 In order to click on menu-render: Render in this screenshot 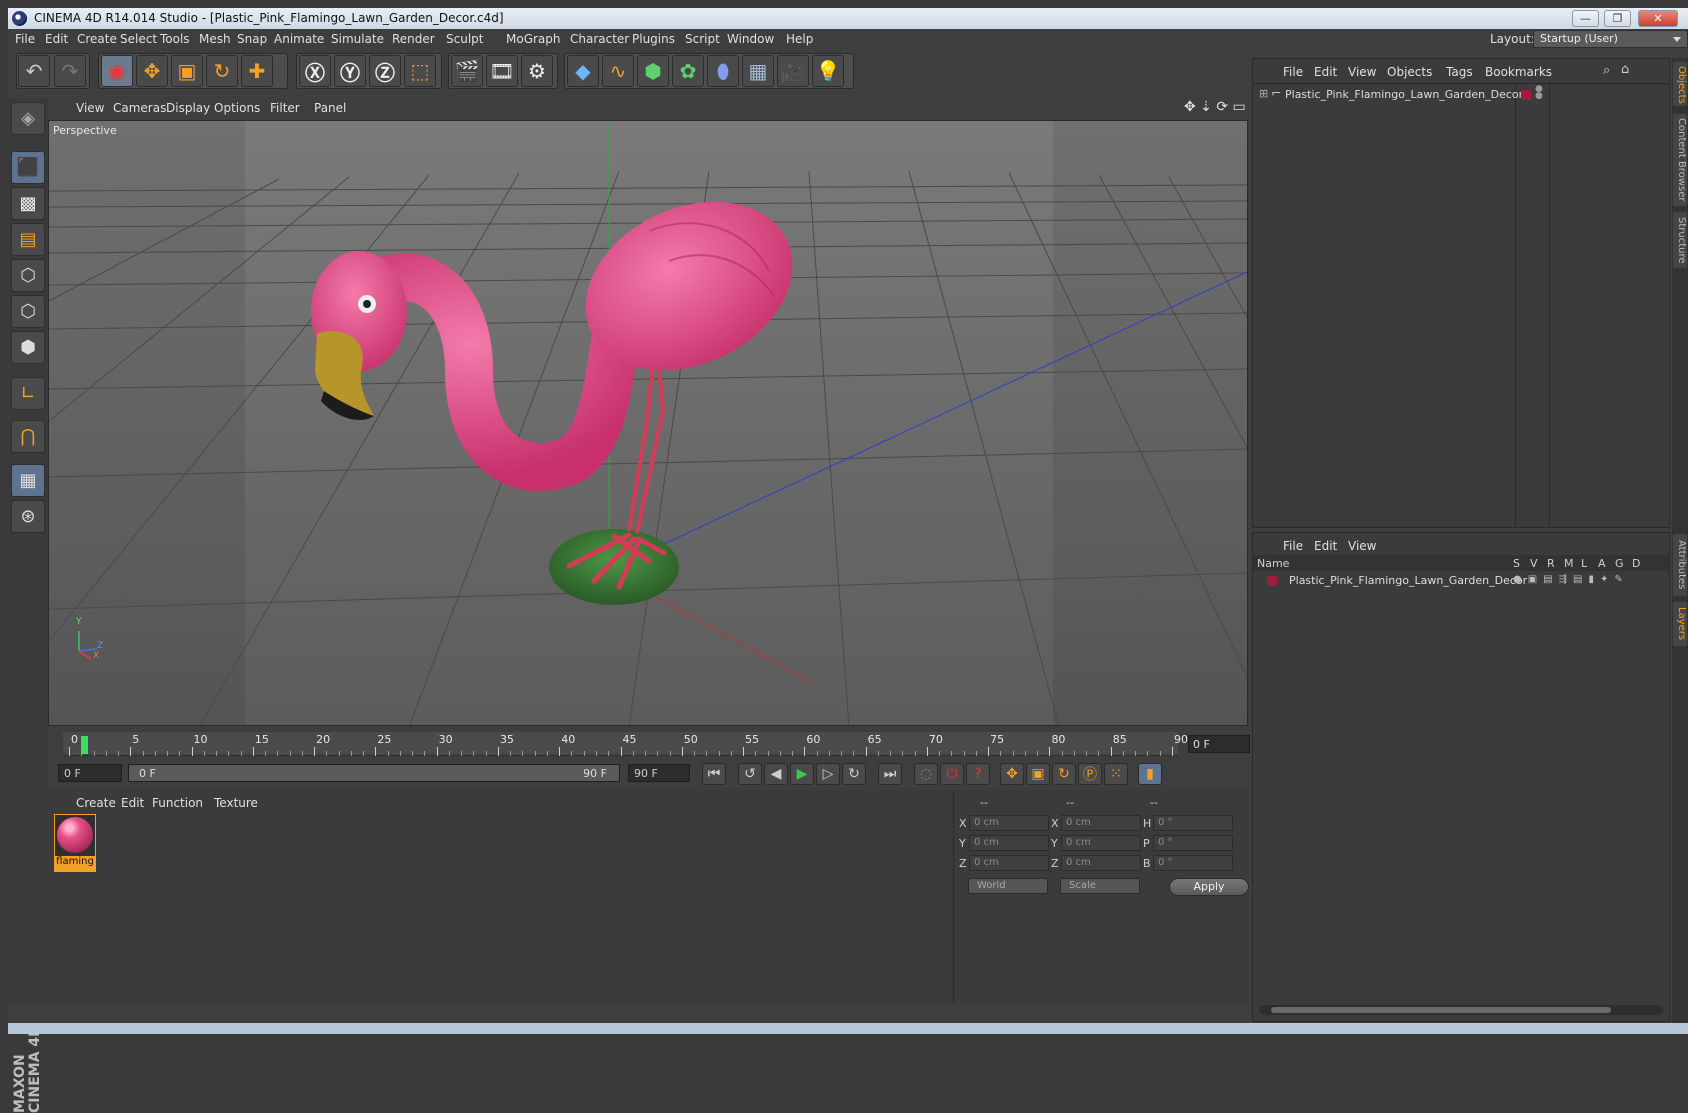, I will do `click(413, 39)`.